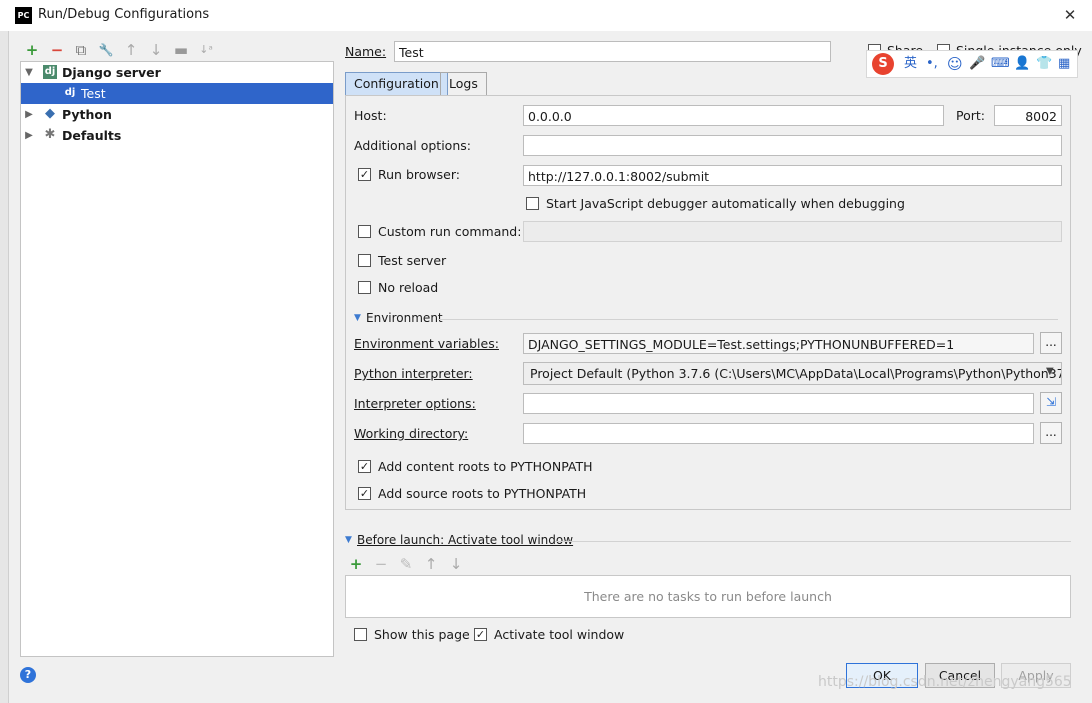 The image size is (1092, 703). I want to click on tree-node-django-server: ▼ dj Django server, so click(177, 72).